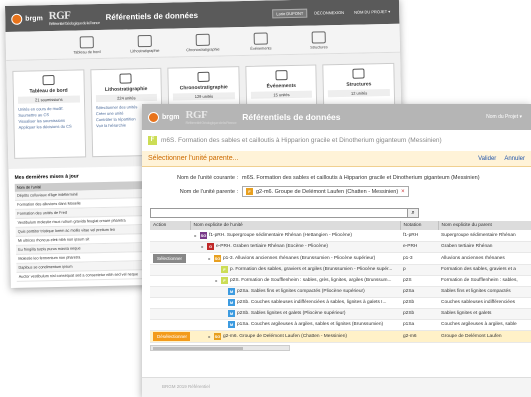 The image size is (531, 397). I want to click on column-header-parent: Nom explicite du parent, so click(484, 225).